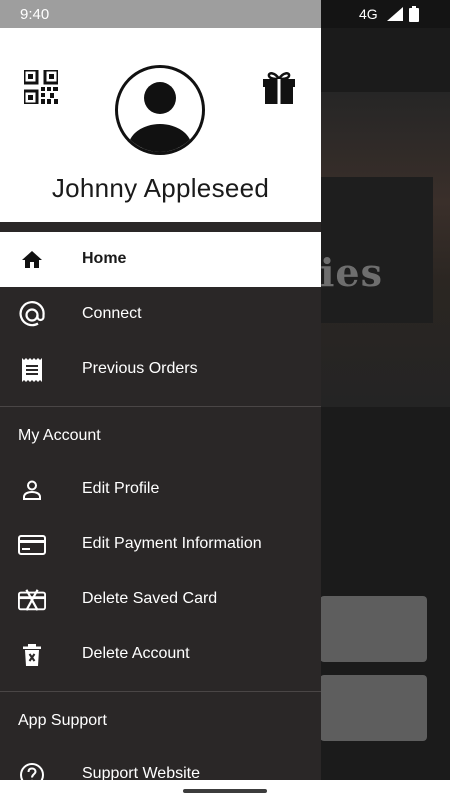  Describe the element at coordinates (141, 772) in the screenshot. I see `drawer-item-label: Support Website` at that location.